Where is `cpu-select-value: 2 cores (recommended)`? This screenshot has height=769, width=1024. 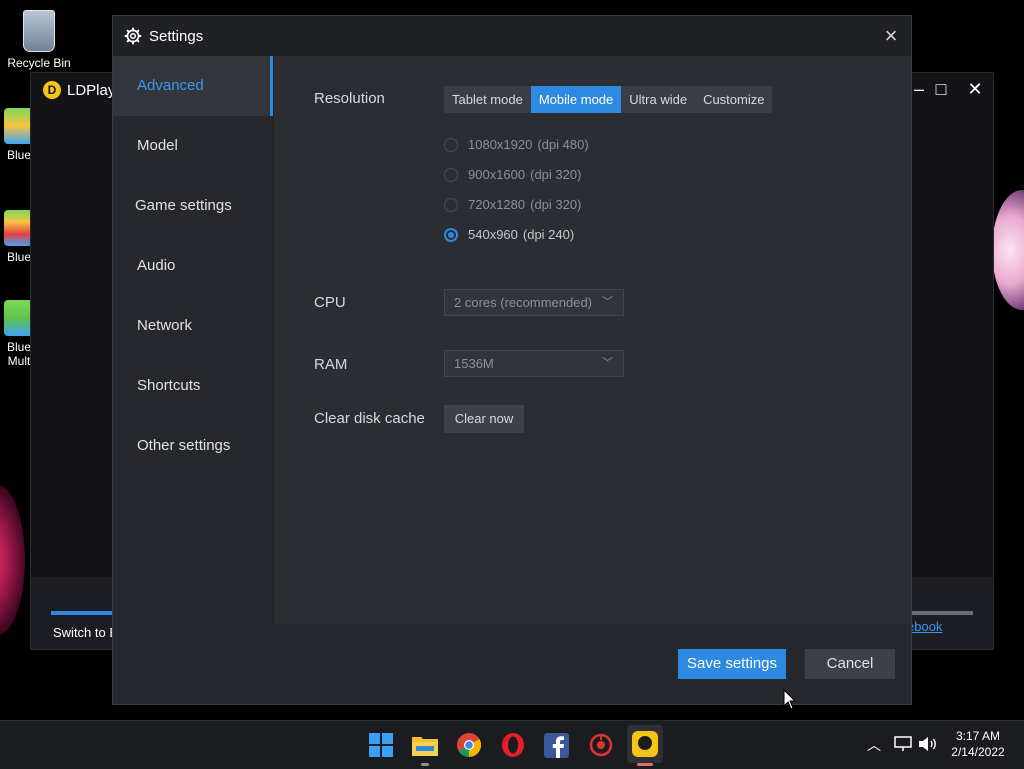 cpu-select-value: 2 cores (recommended) is located at coordinates (523, 302).